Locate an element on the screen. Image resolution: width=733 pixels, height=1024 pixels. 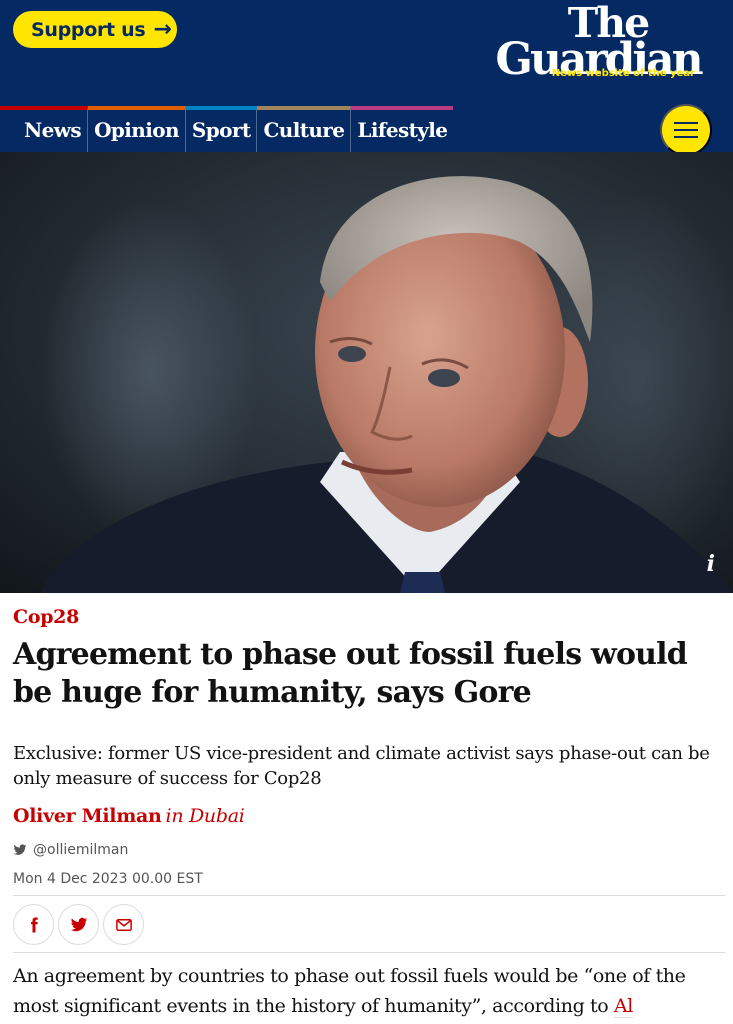
nav-item-news: News is located at coordinates (44, 129).